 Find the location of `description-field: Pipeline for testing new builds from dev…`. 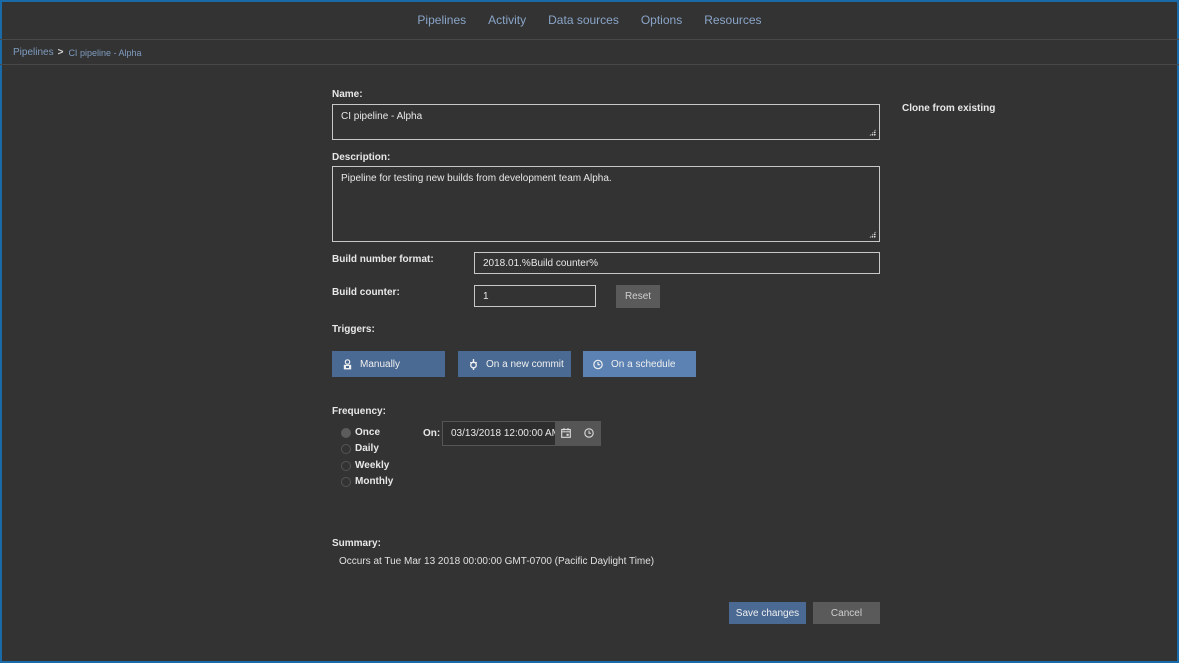

description-field: Pipeline for testing new builds from dev… is located at coordinates (606, 204).